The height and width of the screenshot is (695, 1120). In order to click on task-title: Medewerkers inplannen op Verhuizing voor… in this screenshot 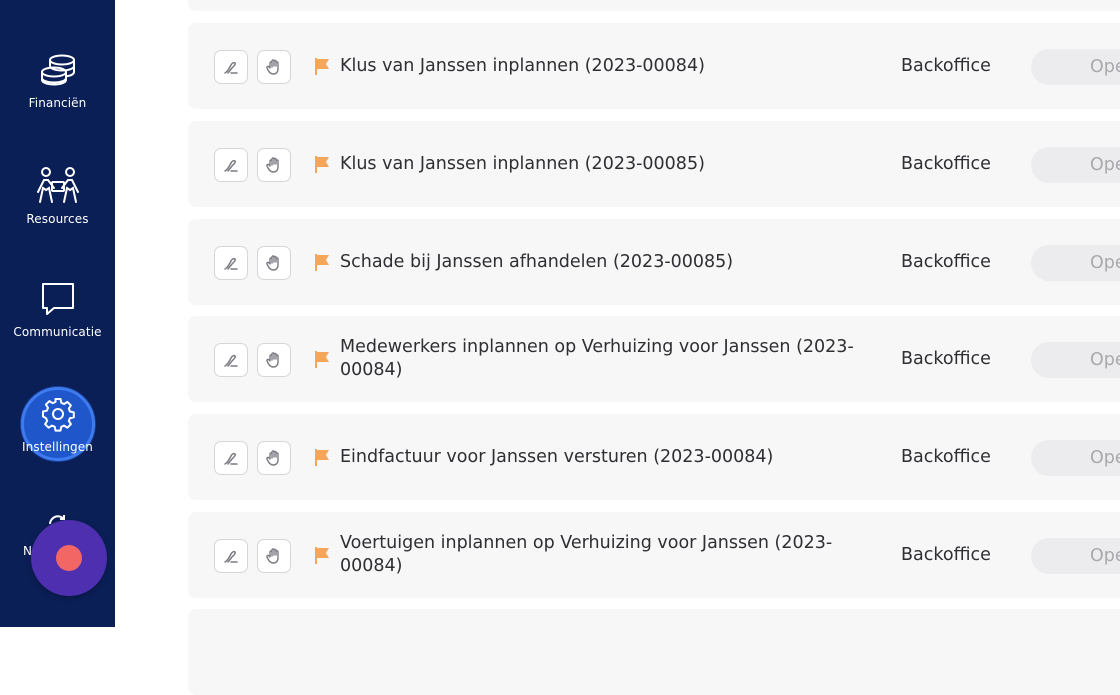, I will do `click(600, 359)`.